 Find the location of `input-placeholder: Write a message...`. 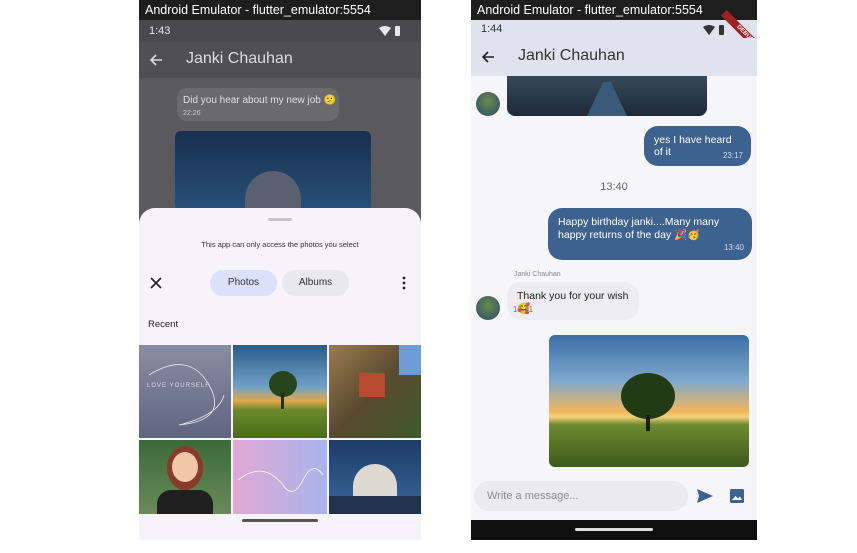

input-placeholder: Write a message... is located at coordinates (533, 496).